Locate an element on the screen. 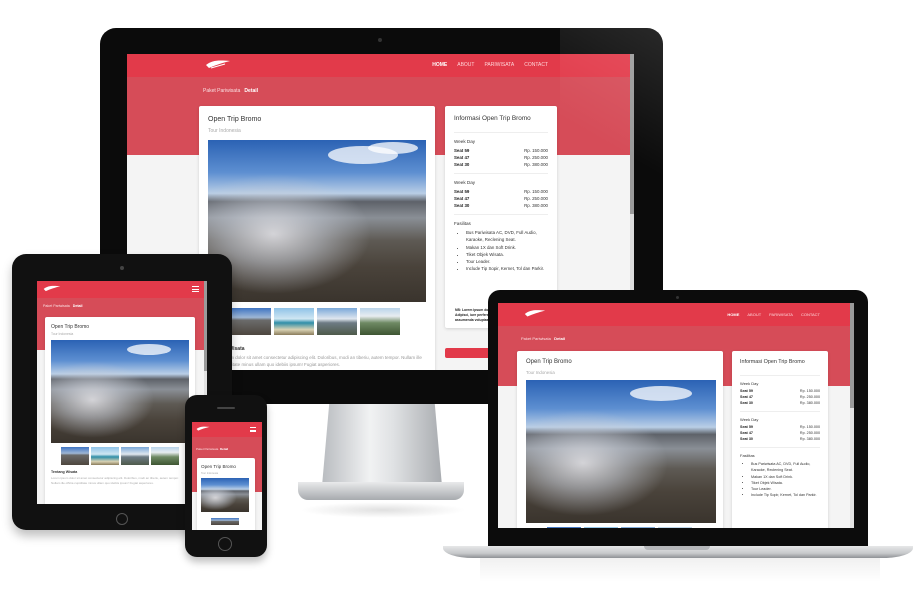  trip-main-photo is located at coordinates (317, 221).